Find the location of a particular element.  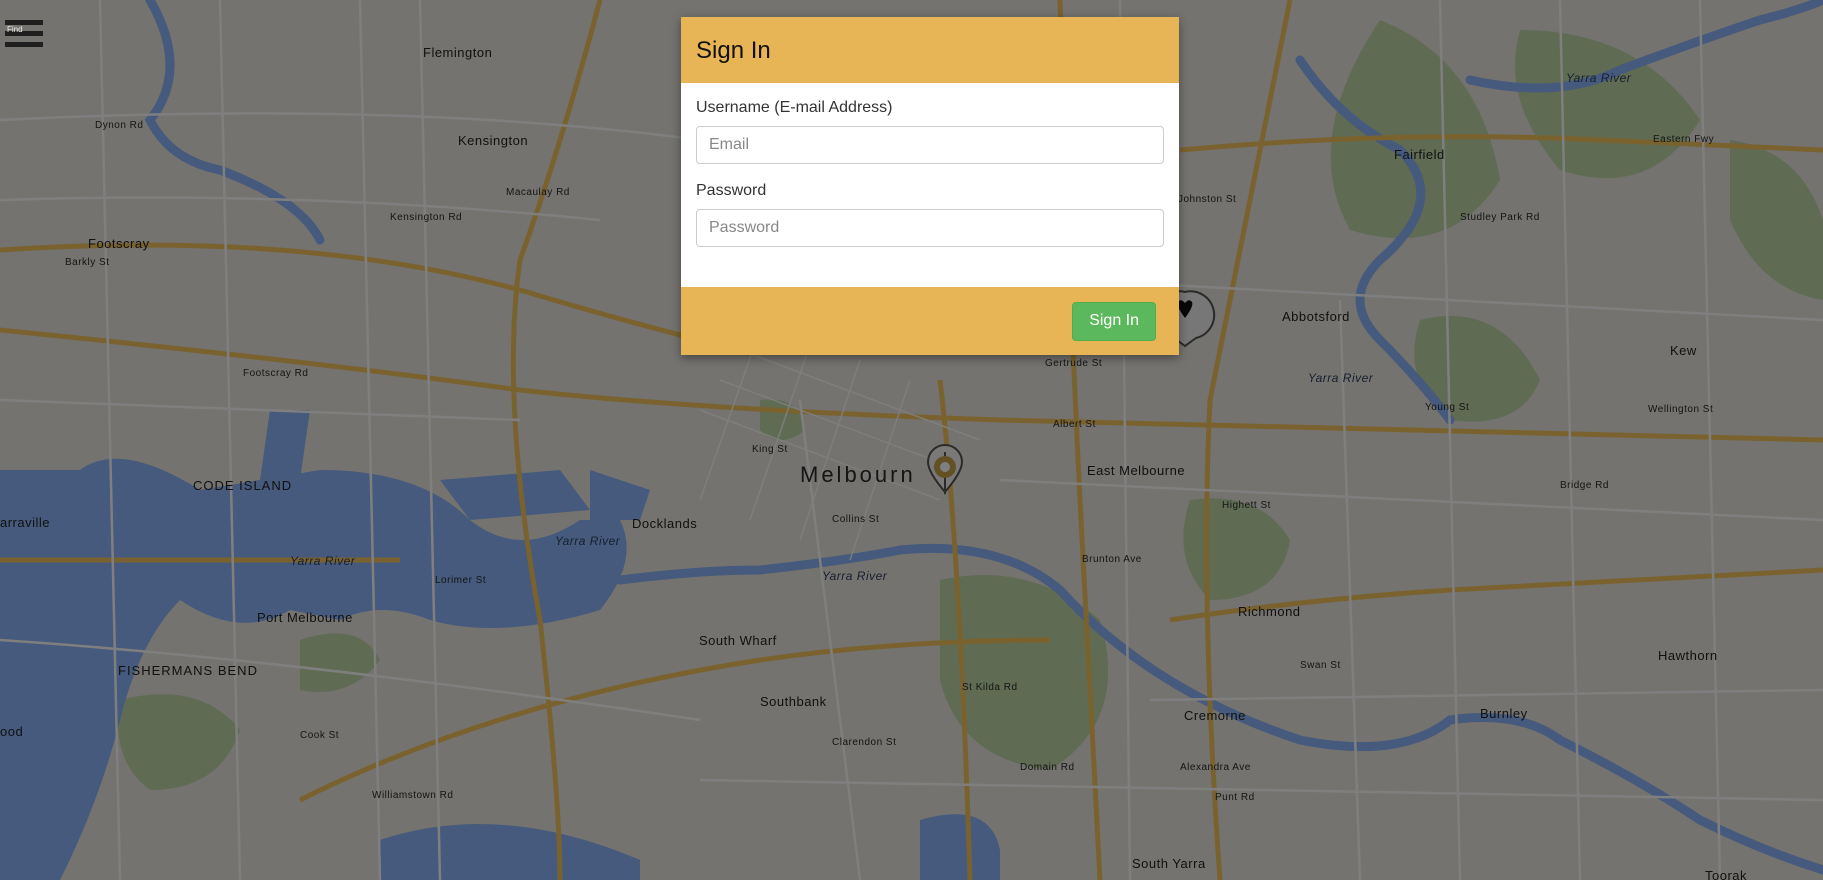

menu-tiny-text: Find is located at coordinates (15, 29).